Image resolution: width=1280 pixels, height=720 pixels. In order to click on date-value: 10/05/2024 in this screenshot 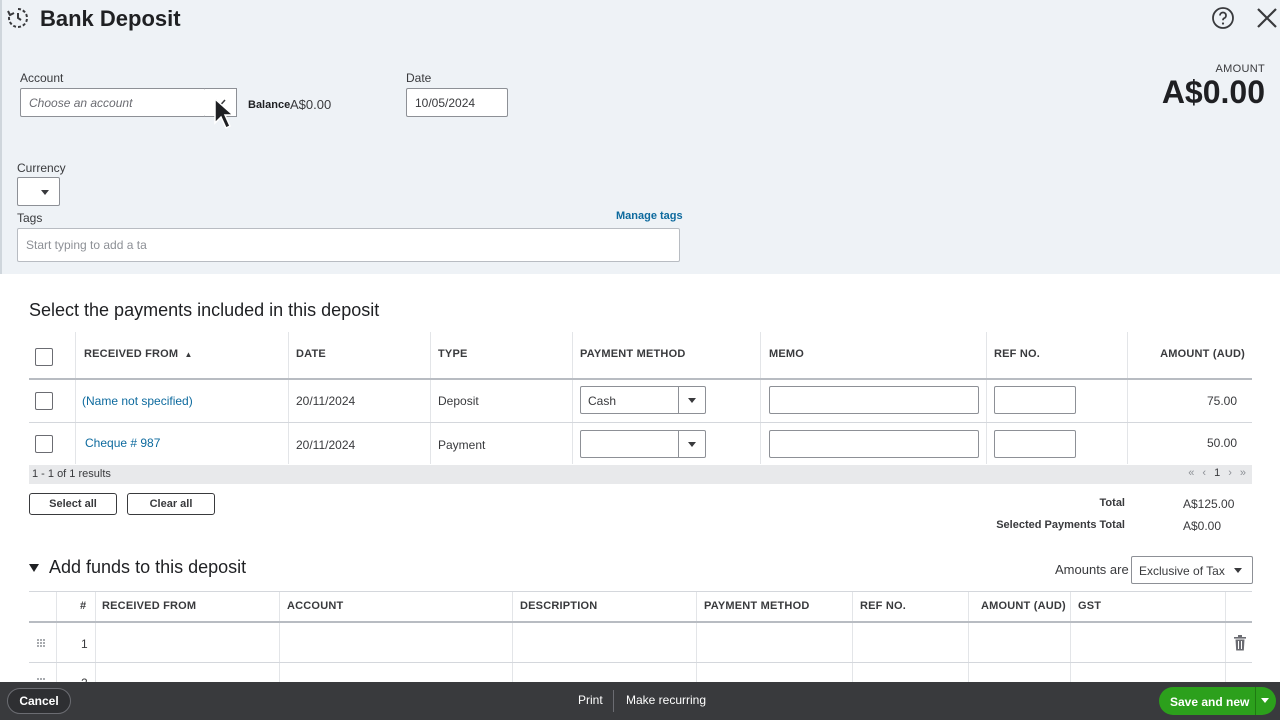, I will do `click(445, 102)`.